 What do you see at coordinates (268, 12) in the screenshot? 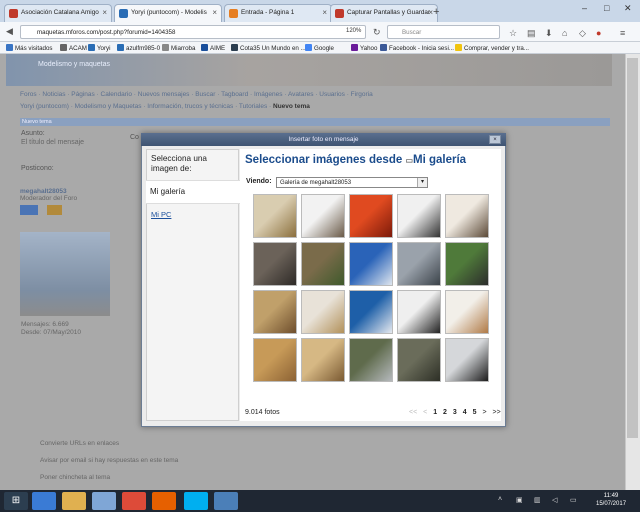
I see `tab-label: Entrada - Página 1` at bounding box center [268, 12].